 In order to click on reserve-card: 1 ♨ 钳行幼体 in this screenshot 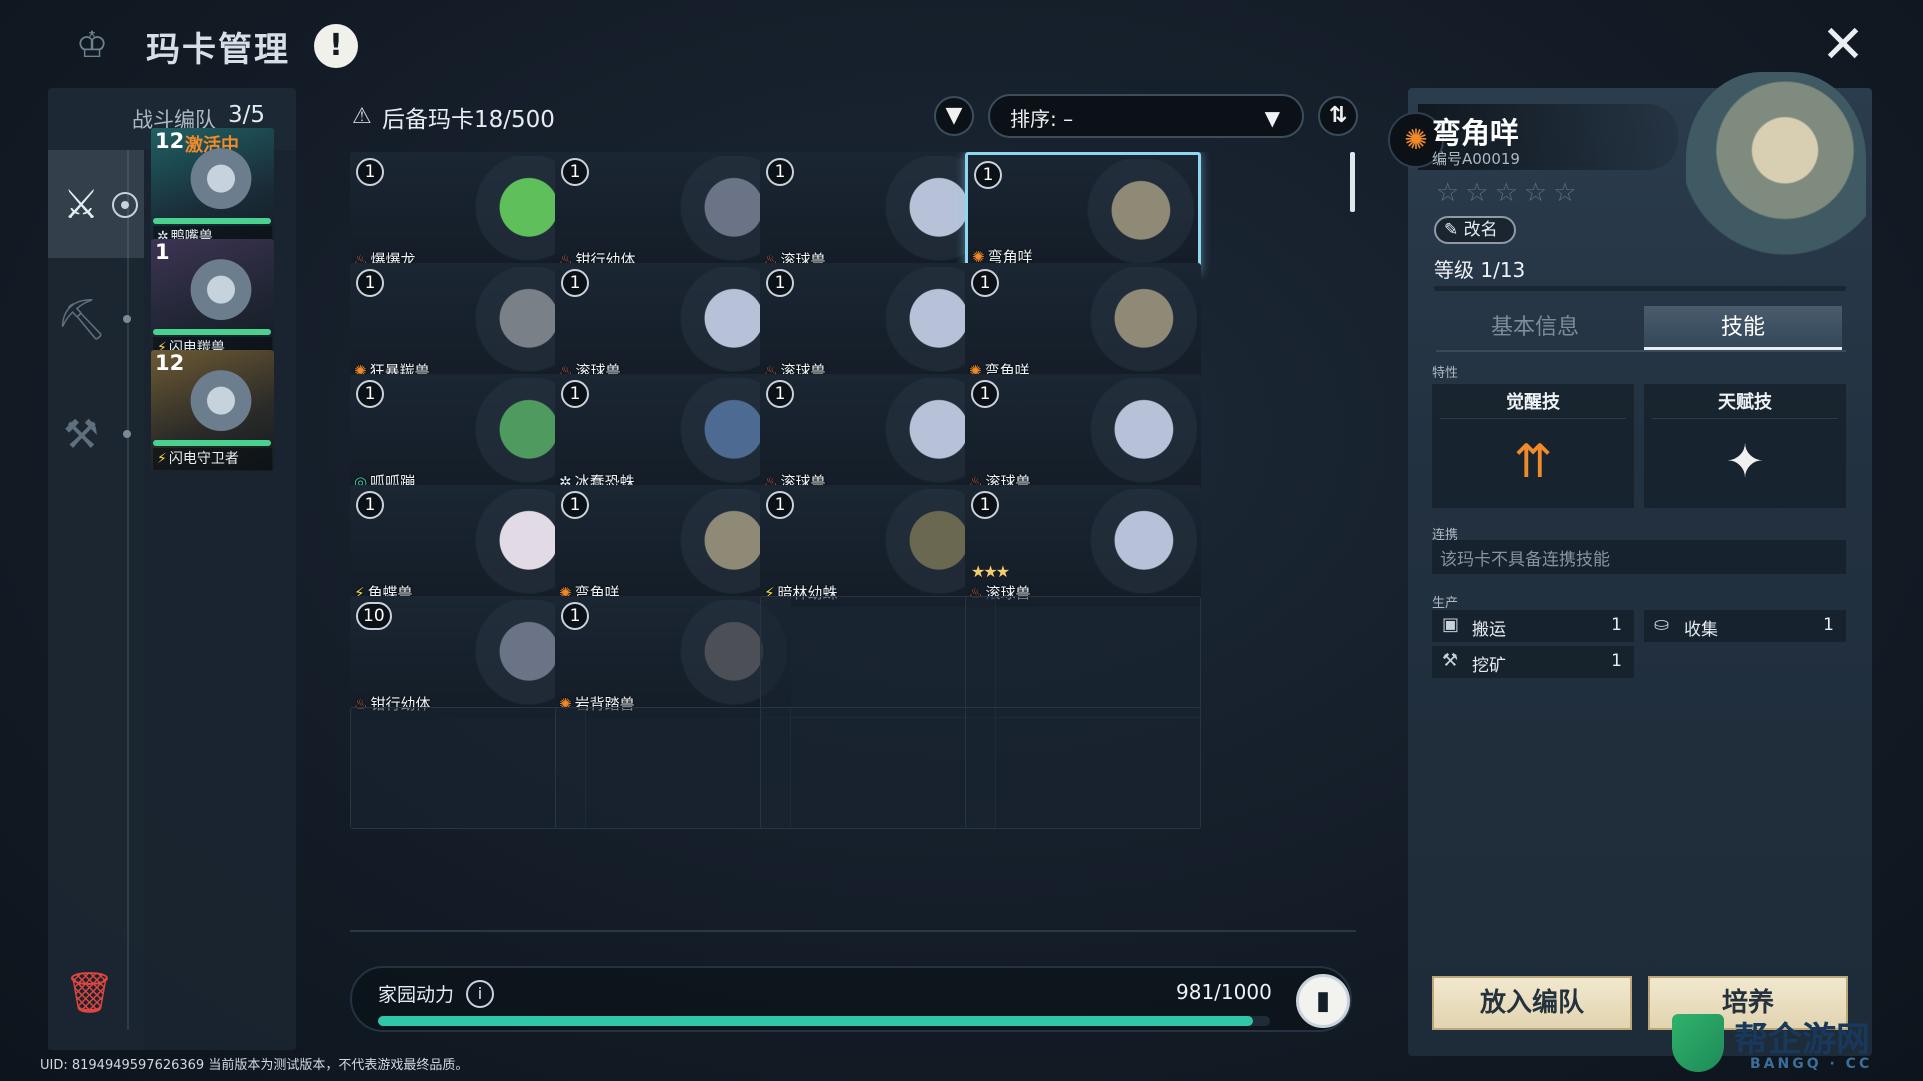, I will do `click(673, 213)`.